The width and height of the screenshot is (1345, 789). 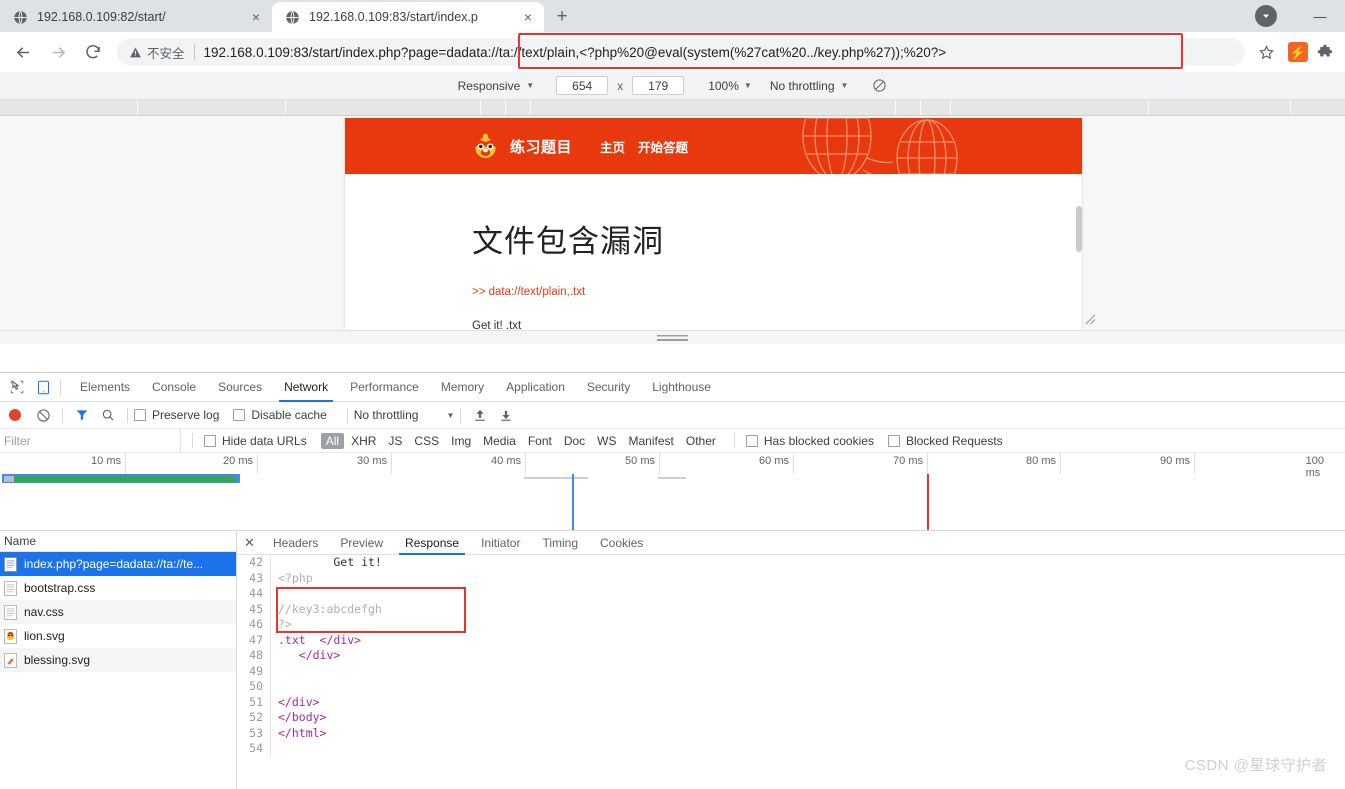 What do you see at coordinates (568, 241) in the screenshot?
I see `page-title: 文件包含漏洞` at bounding box center [568, 241].